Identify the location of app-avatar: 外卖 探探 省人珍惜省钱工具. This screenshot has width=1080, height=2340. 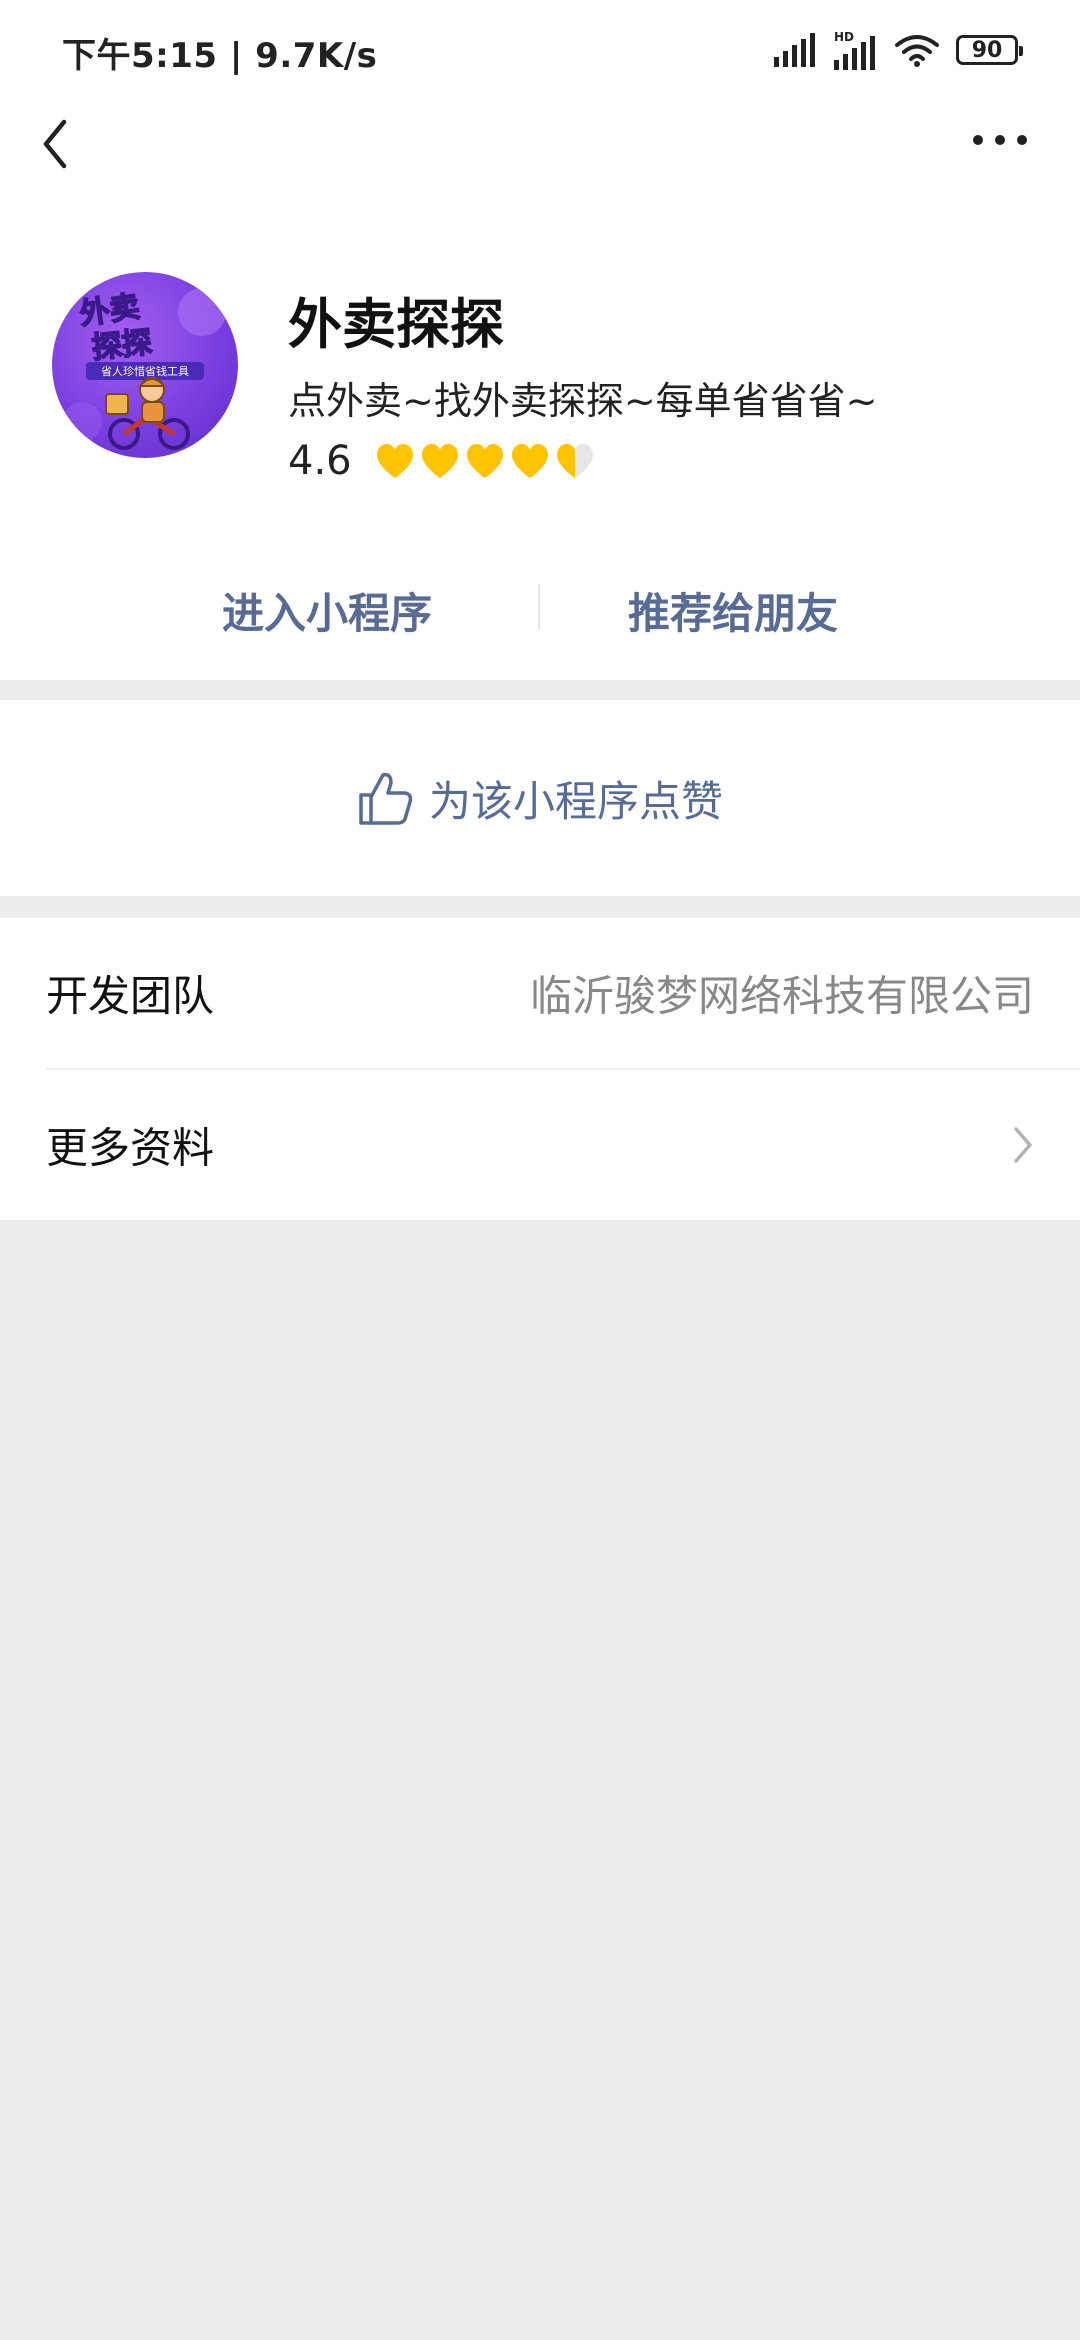
(145, 365).